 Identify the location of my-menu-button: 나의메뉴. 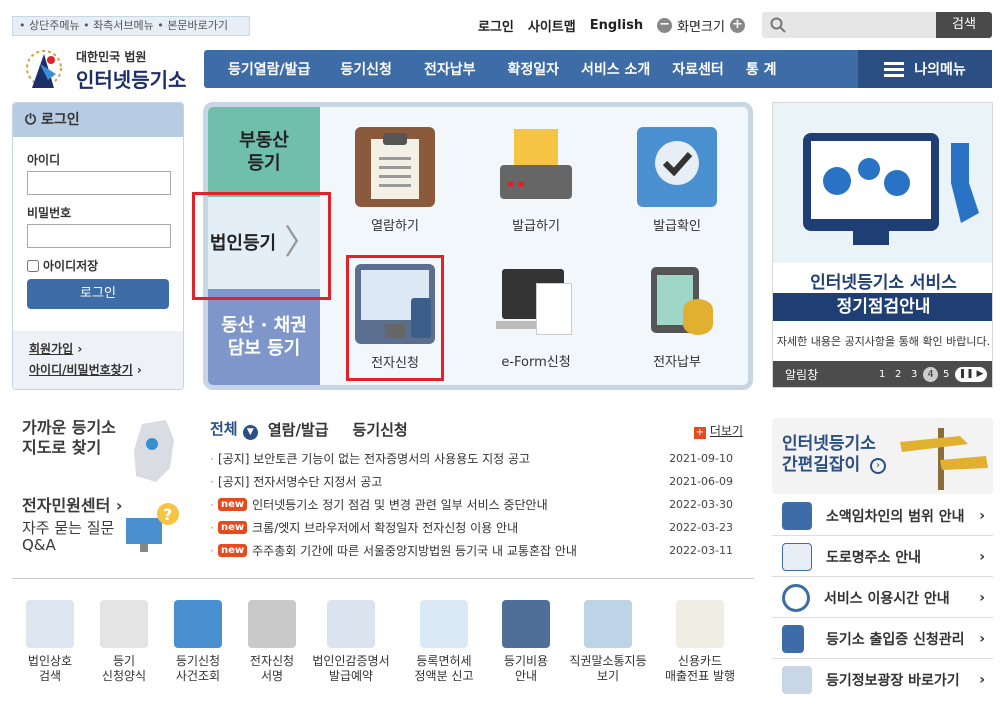
(925, 69).